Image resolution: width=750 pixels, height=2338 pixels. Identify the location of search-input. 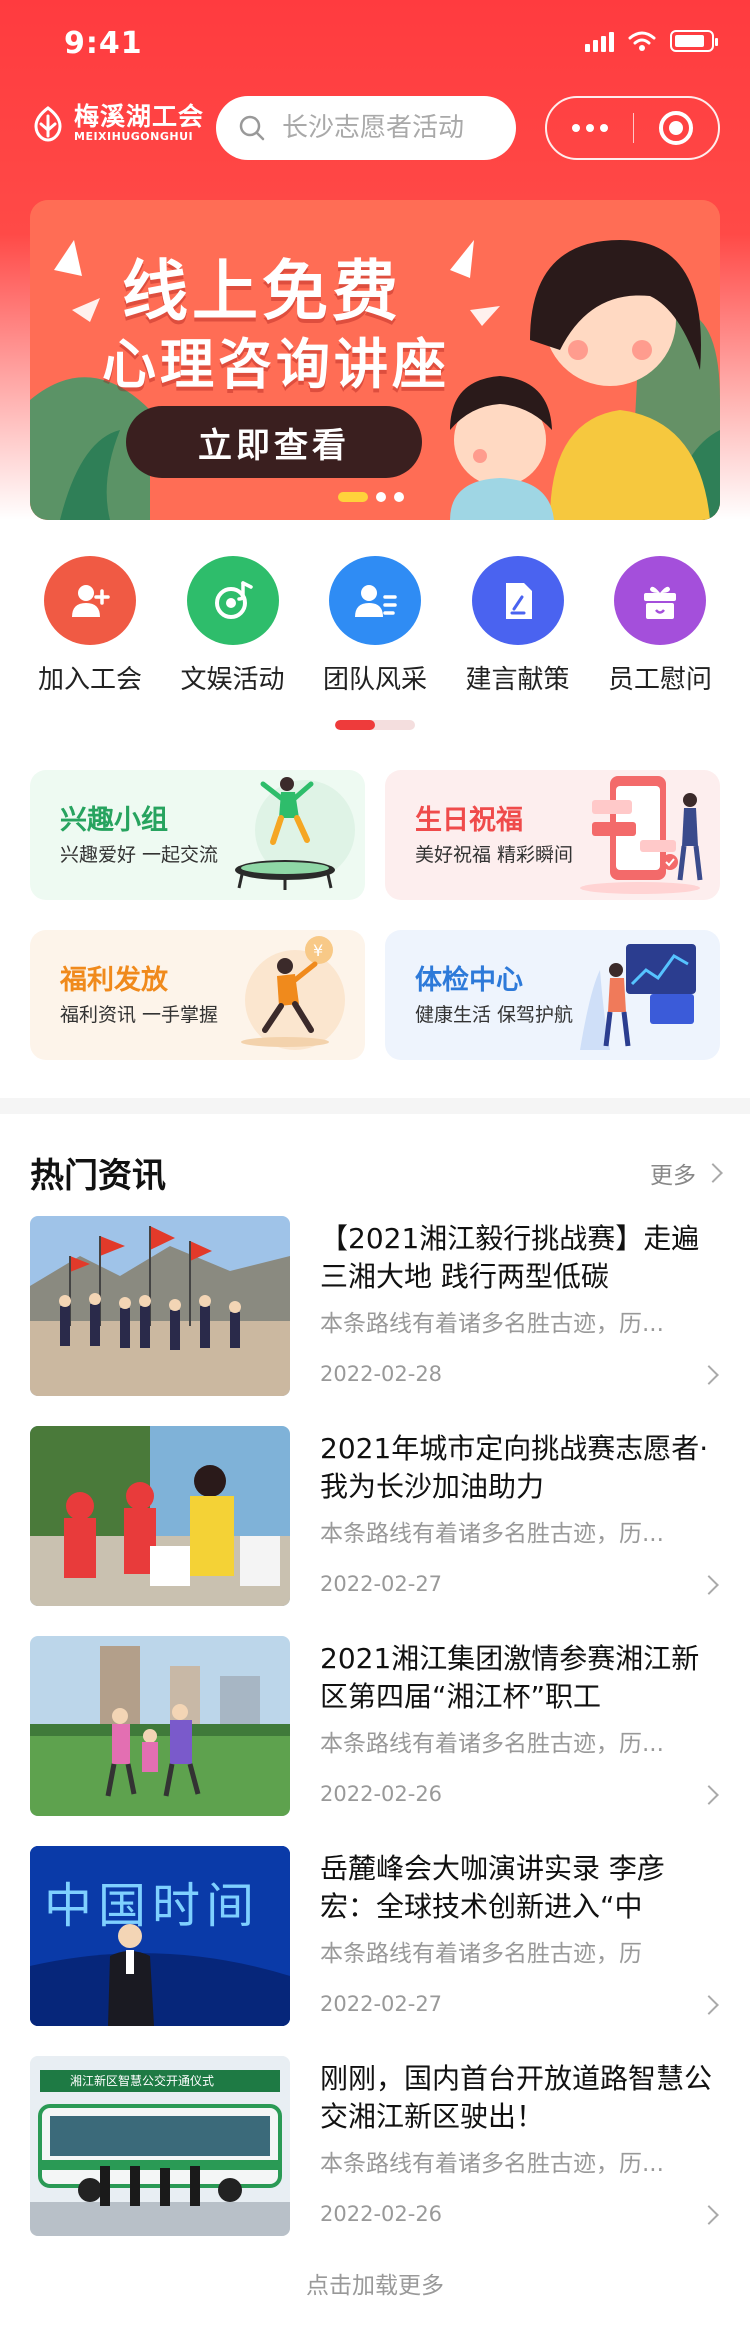
(392, 128).